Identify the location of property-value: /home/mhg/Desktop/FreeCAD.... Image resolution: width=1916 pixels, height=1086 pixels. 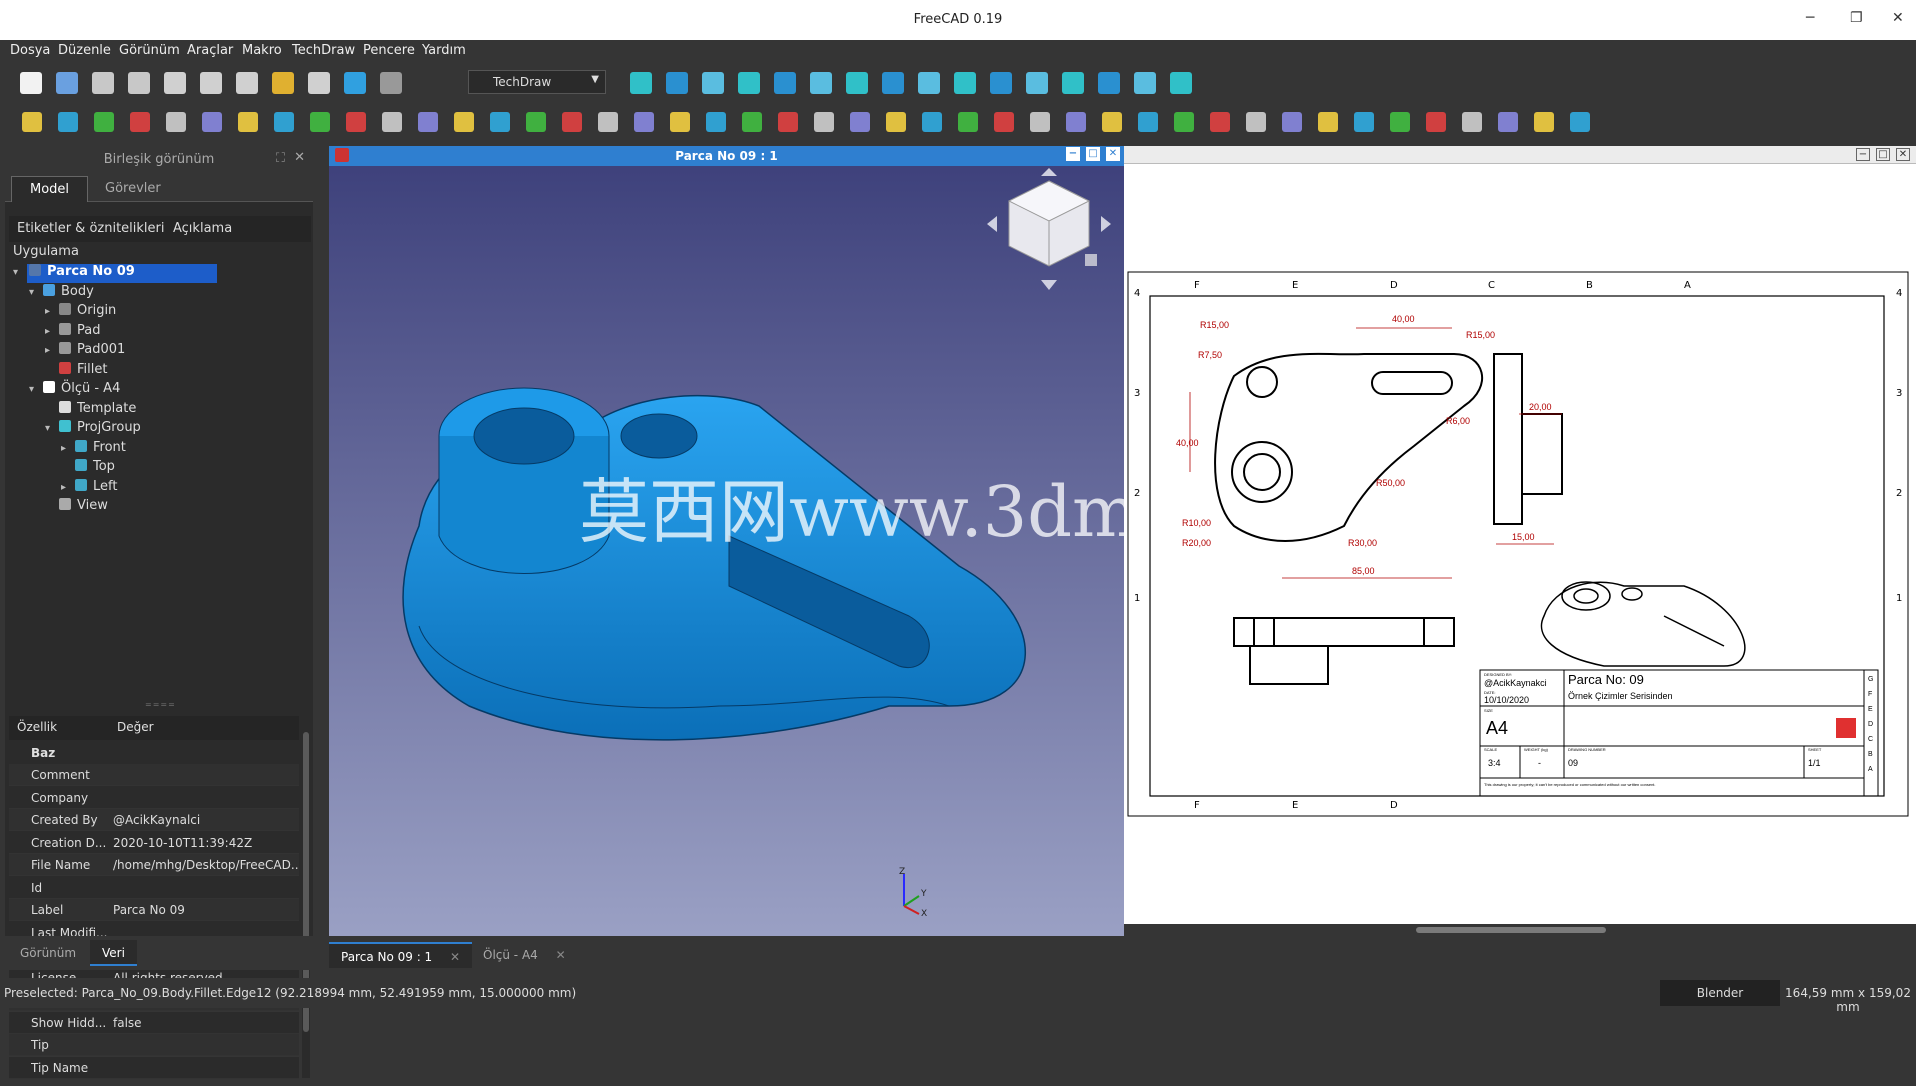
(206, 865).